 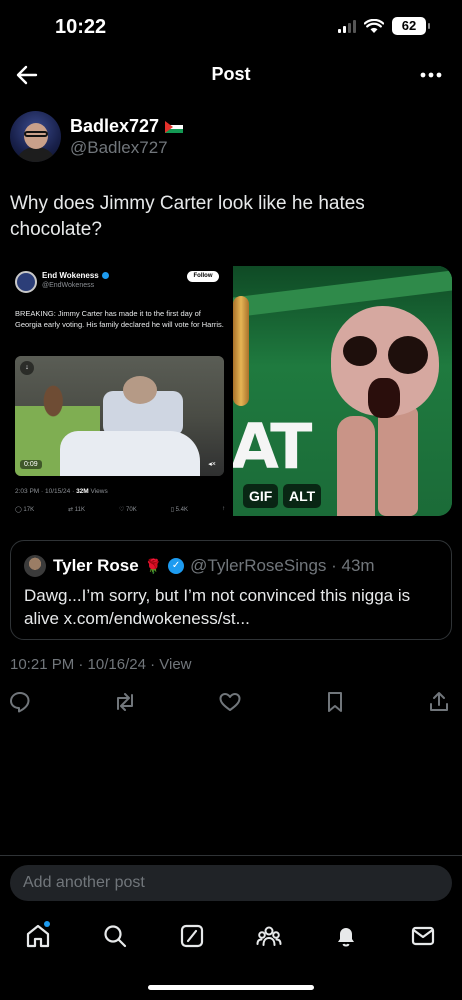 I want to click on author-display-name: Badlex727, so click(x=114, y=126).